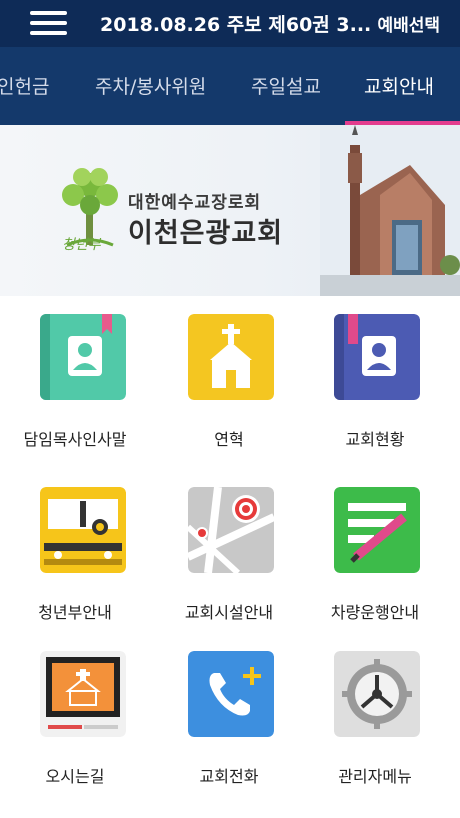 This screenshot has width=460, height=818. I want to click on menu-item-vehicle-schedule: 차량운행안내, so click(375, 562).